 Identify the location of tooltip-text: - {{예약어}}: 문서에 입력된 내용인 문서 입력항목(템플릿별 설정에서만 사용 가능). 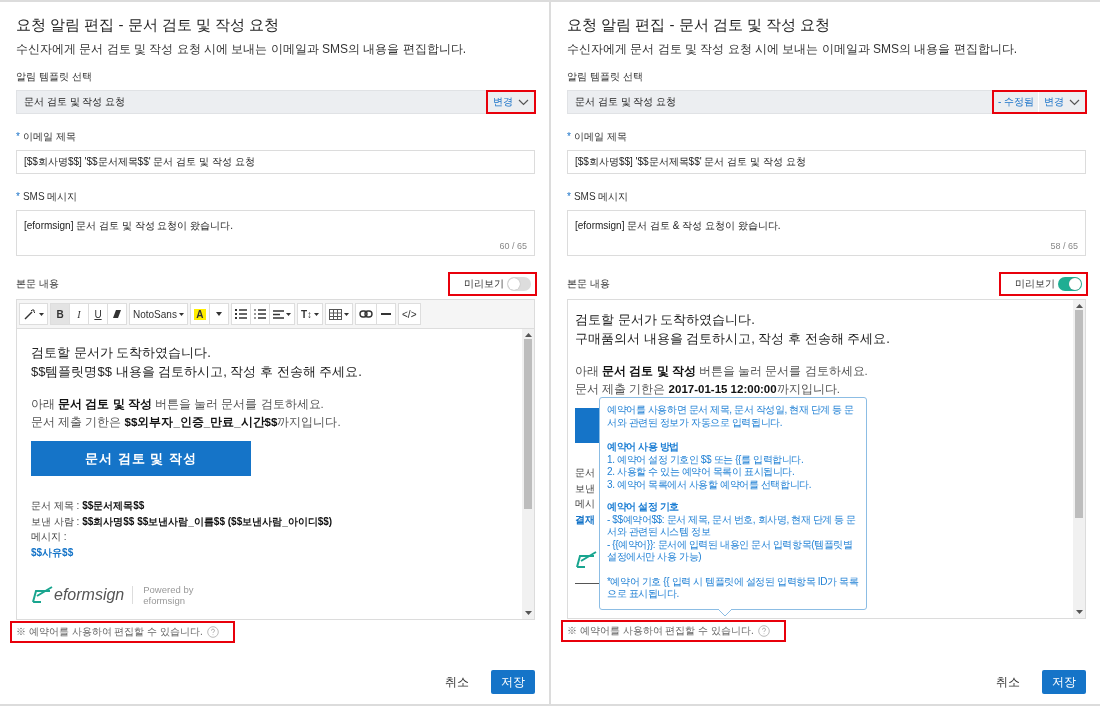
(730, 551).